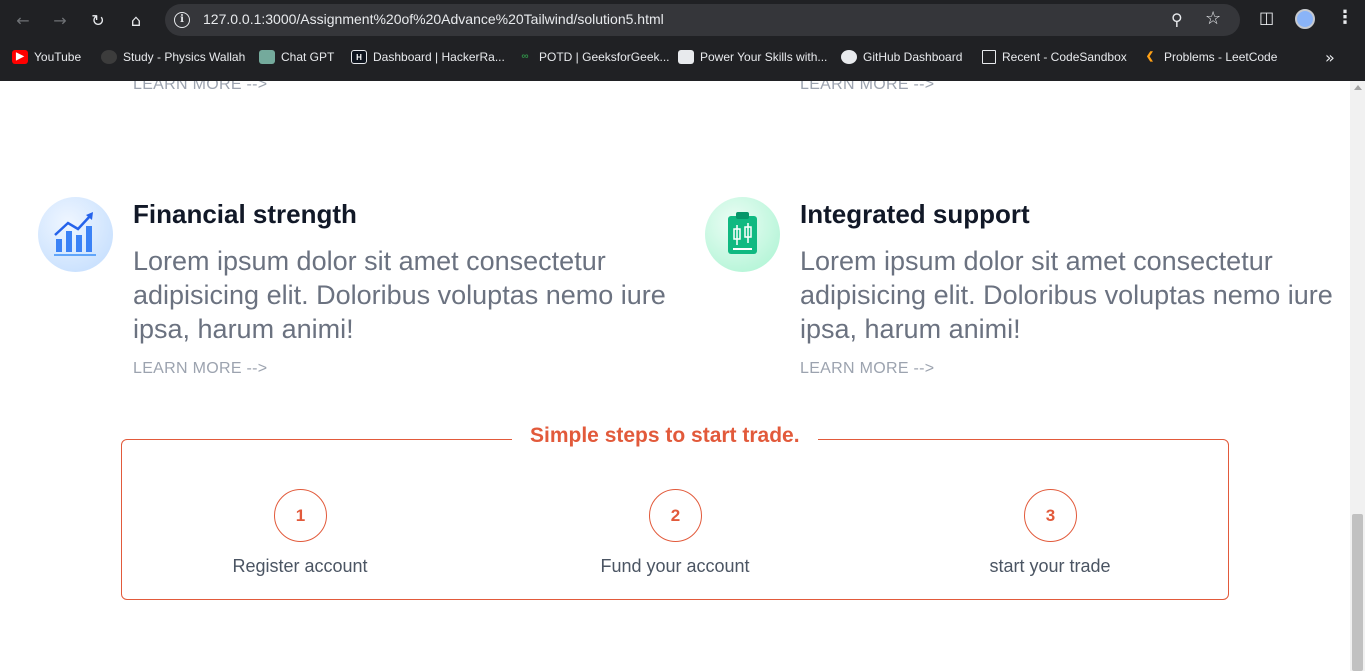 This screenshot has width=1365, height=671. Describe the element at coordinates (75, 234) in the screenshot. I see `chart-growth-icon` at that location.